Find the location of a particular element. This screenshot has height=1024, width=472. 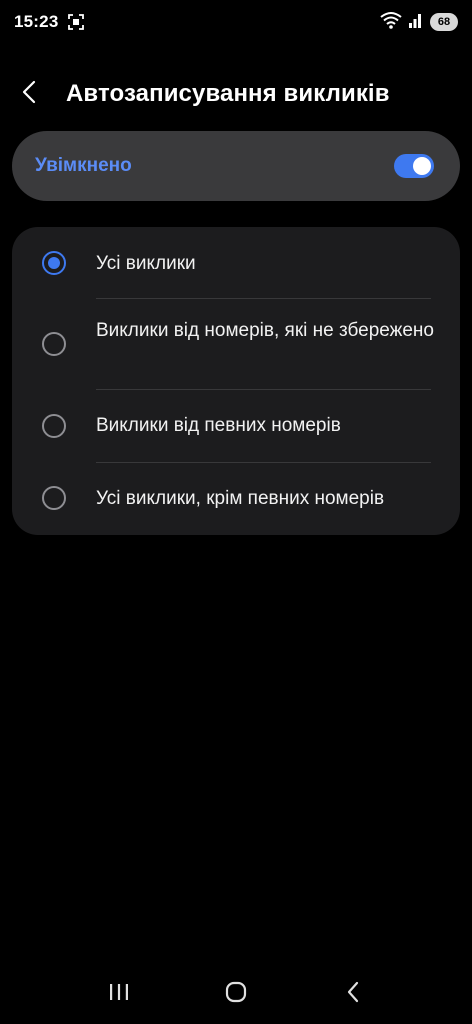

home-icon is located at coordinates (236, 994).